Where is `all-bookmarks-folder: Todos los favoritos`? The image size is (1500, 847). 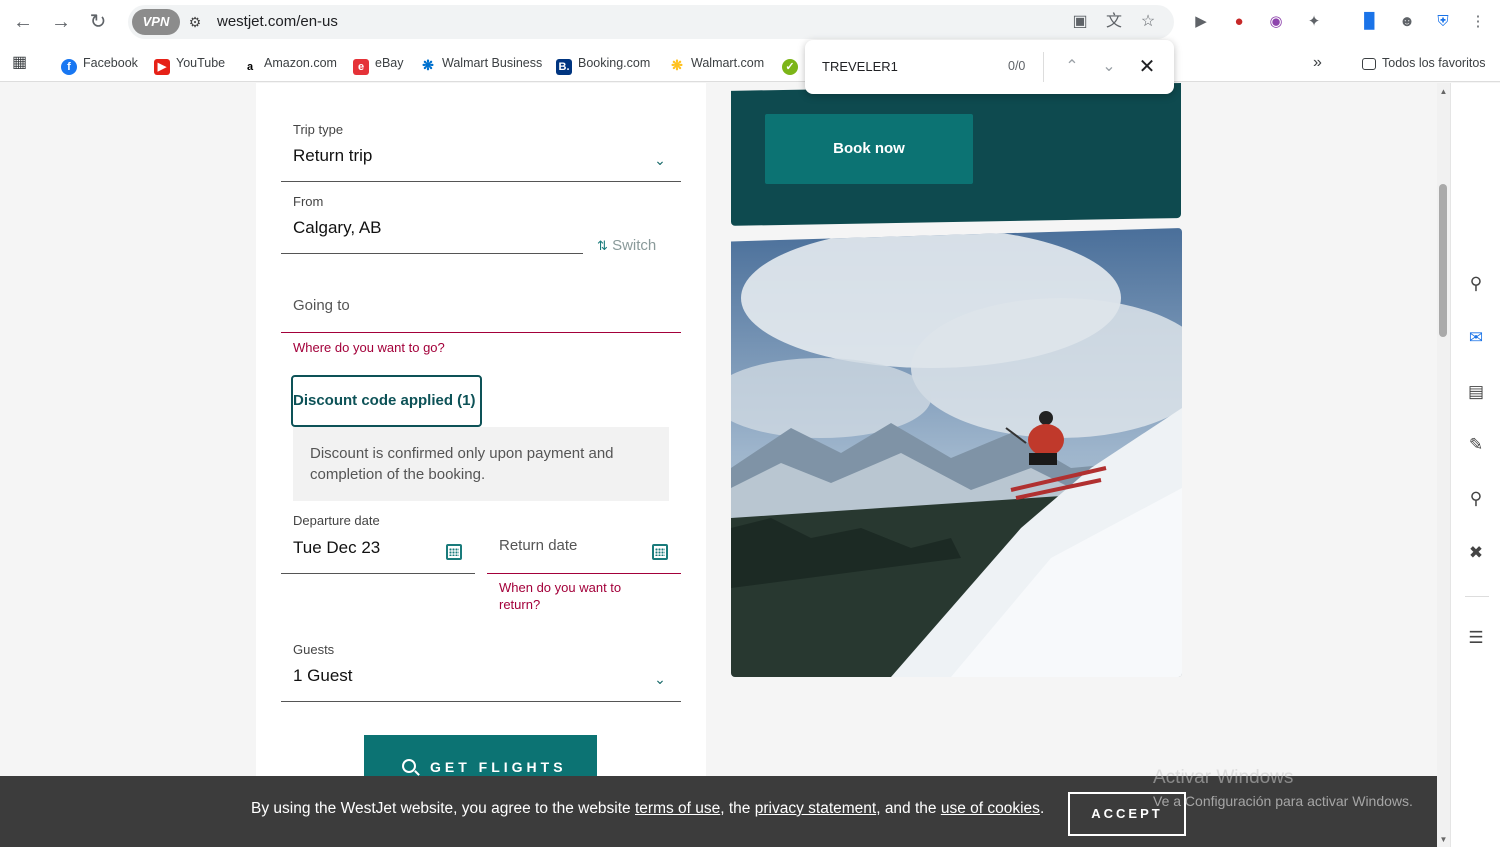
all-bookmarks-folder: Todos los favoritos is located at coordinates (1424, 63).